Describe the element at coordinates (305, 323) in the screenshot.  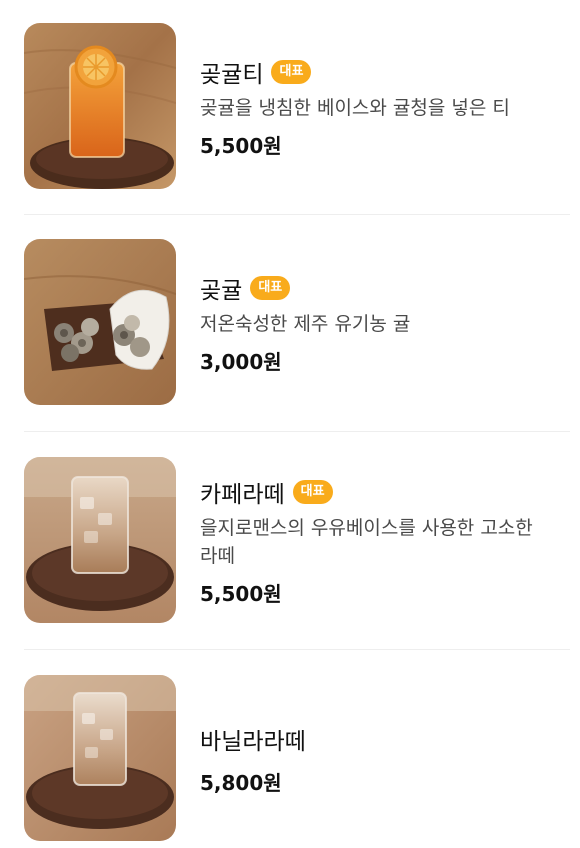
I see `menu-item-description: 저온숙성한 제주 유기농 귤` at that location.